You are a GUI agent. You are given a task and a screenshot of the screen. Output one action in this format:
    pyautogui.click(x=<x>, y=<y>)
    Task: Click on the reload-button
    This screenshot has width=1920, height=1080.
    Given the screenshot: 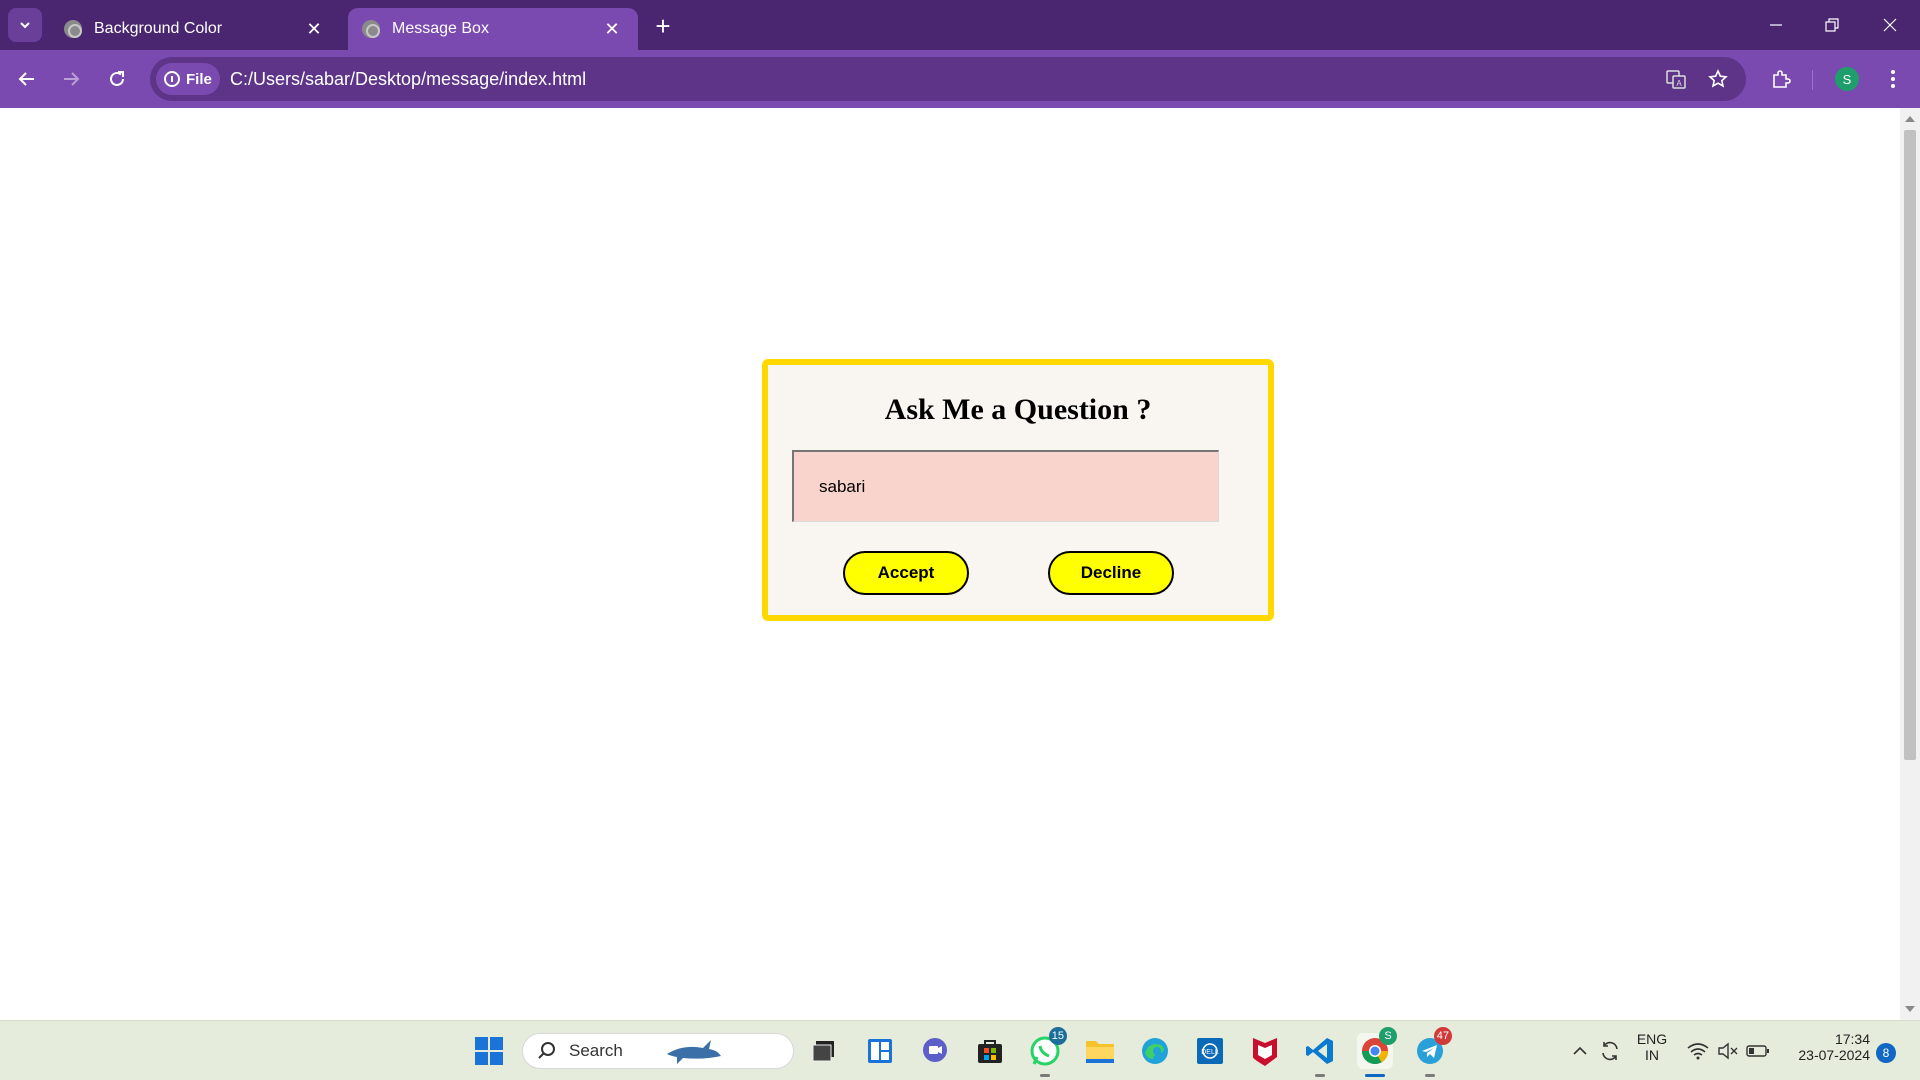 What is the action you would take?
    pyautogui.click(x=117, y=79)
    